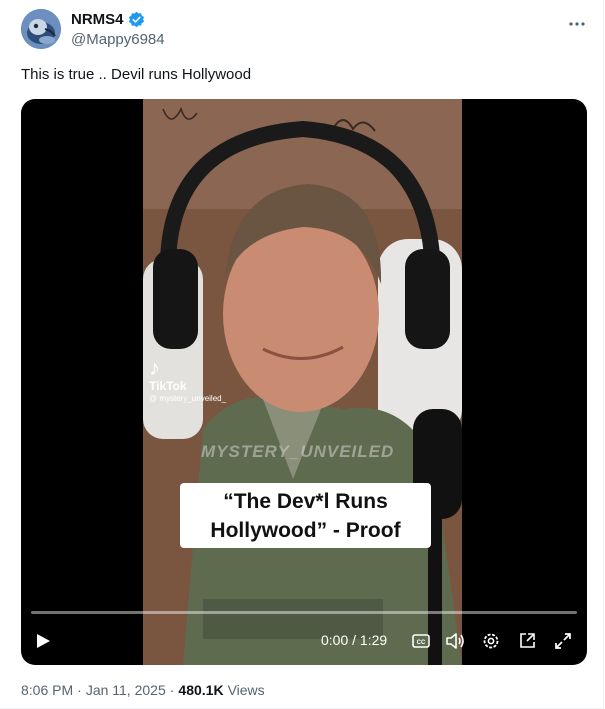  I want to click on post-meta: 8:06 PM · Jan 11, 2025 · 480.1K Views, so click(143, 690).